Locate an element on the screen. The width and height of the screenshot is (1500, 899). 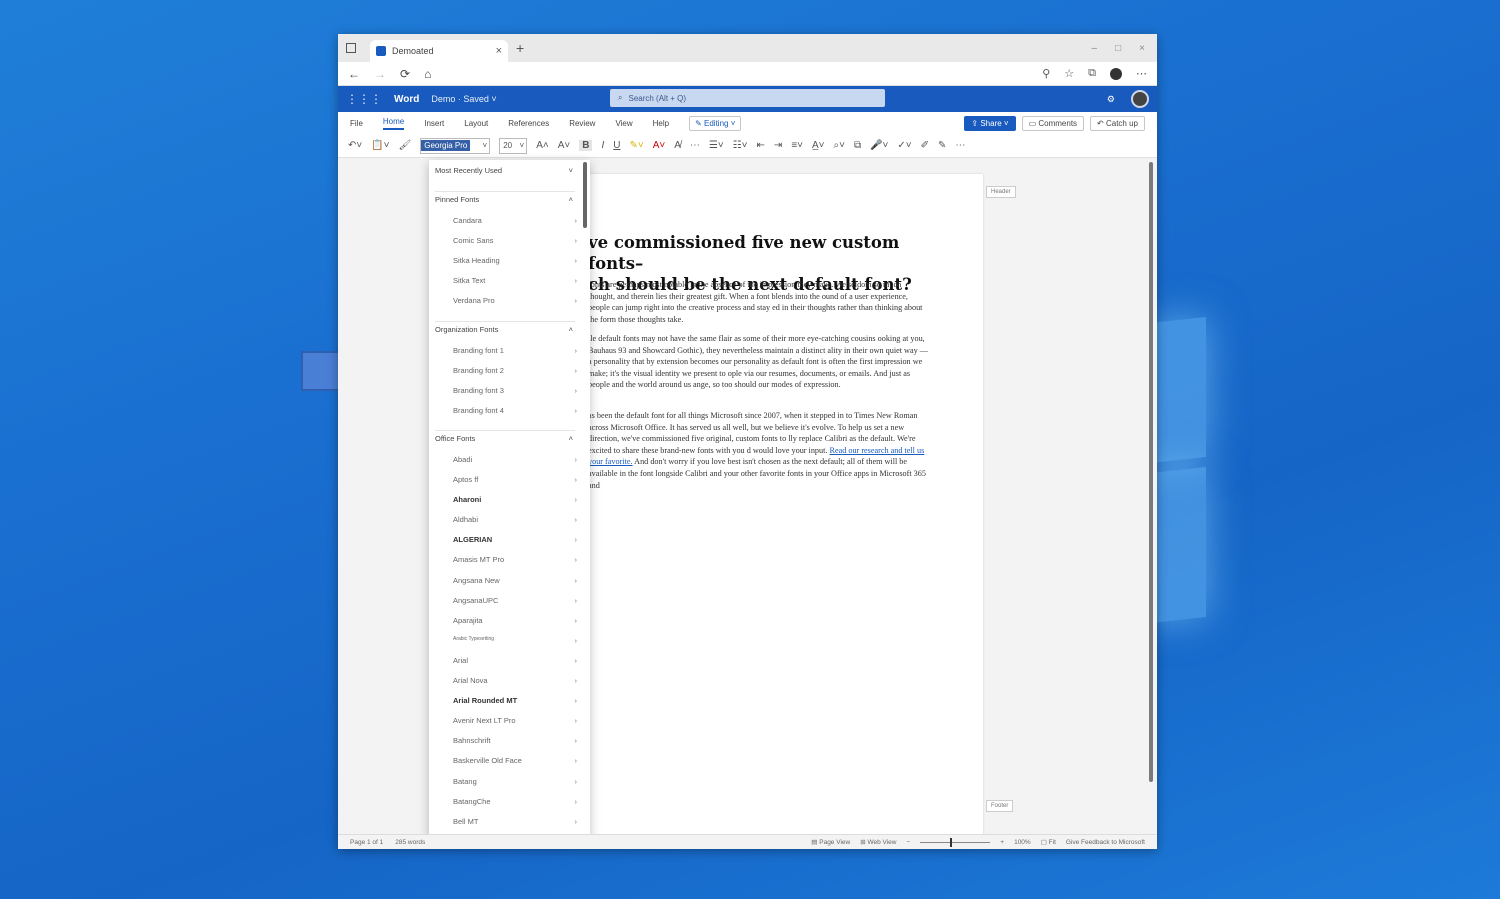
find-icon: ⌕˅ is located at coordinates (839, 145).